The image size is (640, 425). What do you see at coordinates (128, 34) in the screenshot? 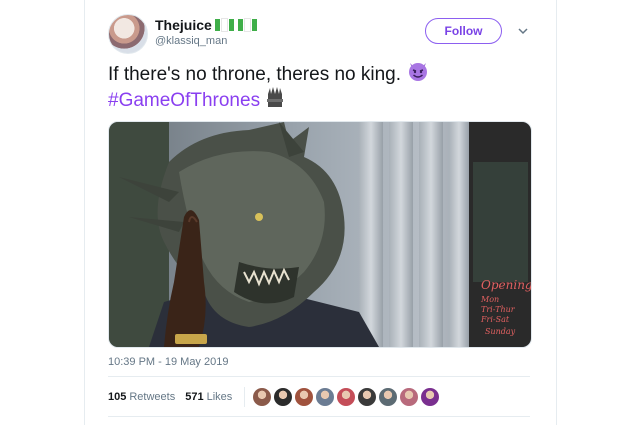
I see `avatar` at bounding box center [128, 34].